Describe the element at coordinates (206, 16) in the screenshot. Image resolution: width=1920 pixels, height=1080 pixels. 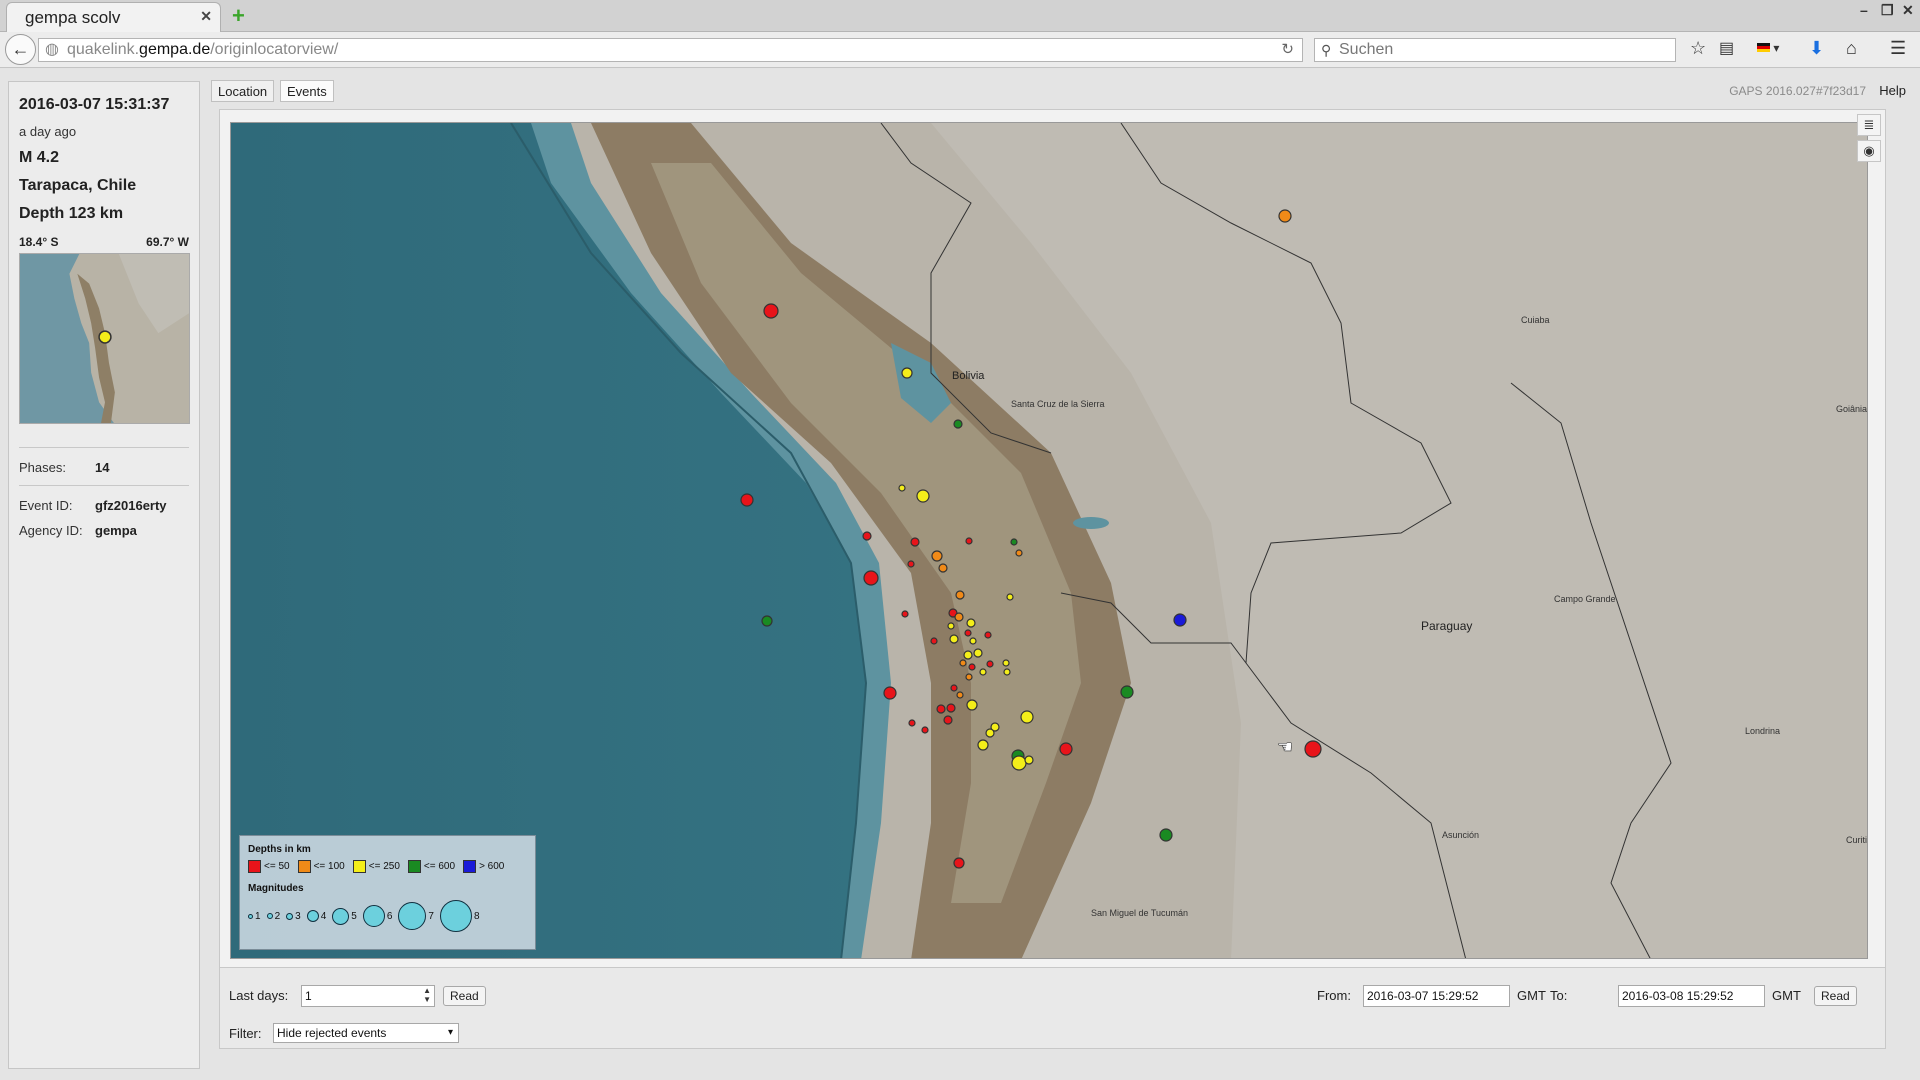
I see `close-tab-icon: ✕` at that location.